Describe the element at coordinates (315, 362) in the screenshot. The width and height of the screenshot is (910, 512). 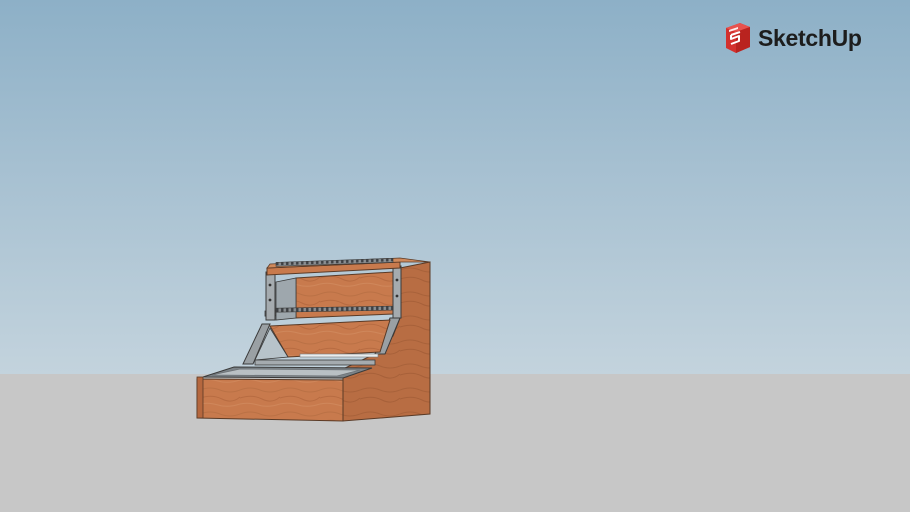
I see `middle-tier-bottom-rail` at that location.